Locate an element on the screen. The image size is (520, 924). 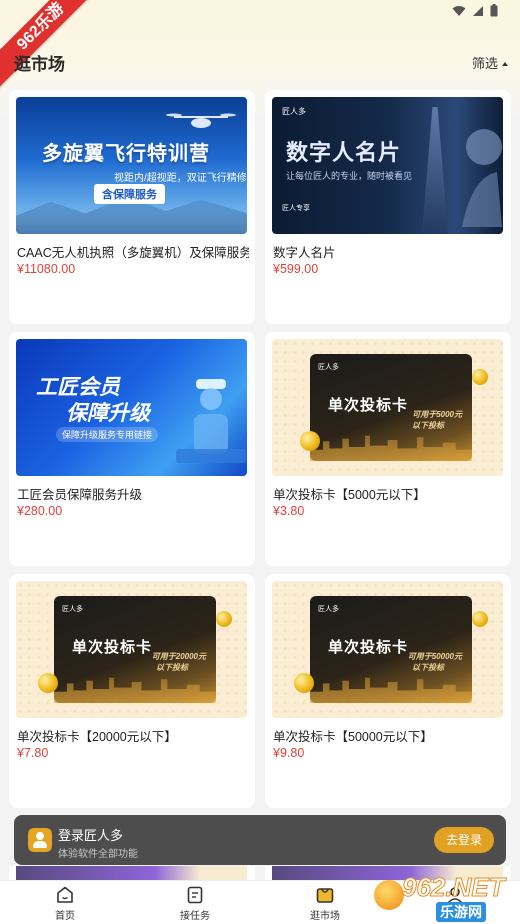
thumb-subline: 让每位匠人的专业，随时被看见 is located at coordinates (349, 176).